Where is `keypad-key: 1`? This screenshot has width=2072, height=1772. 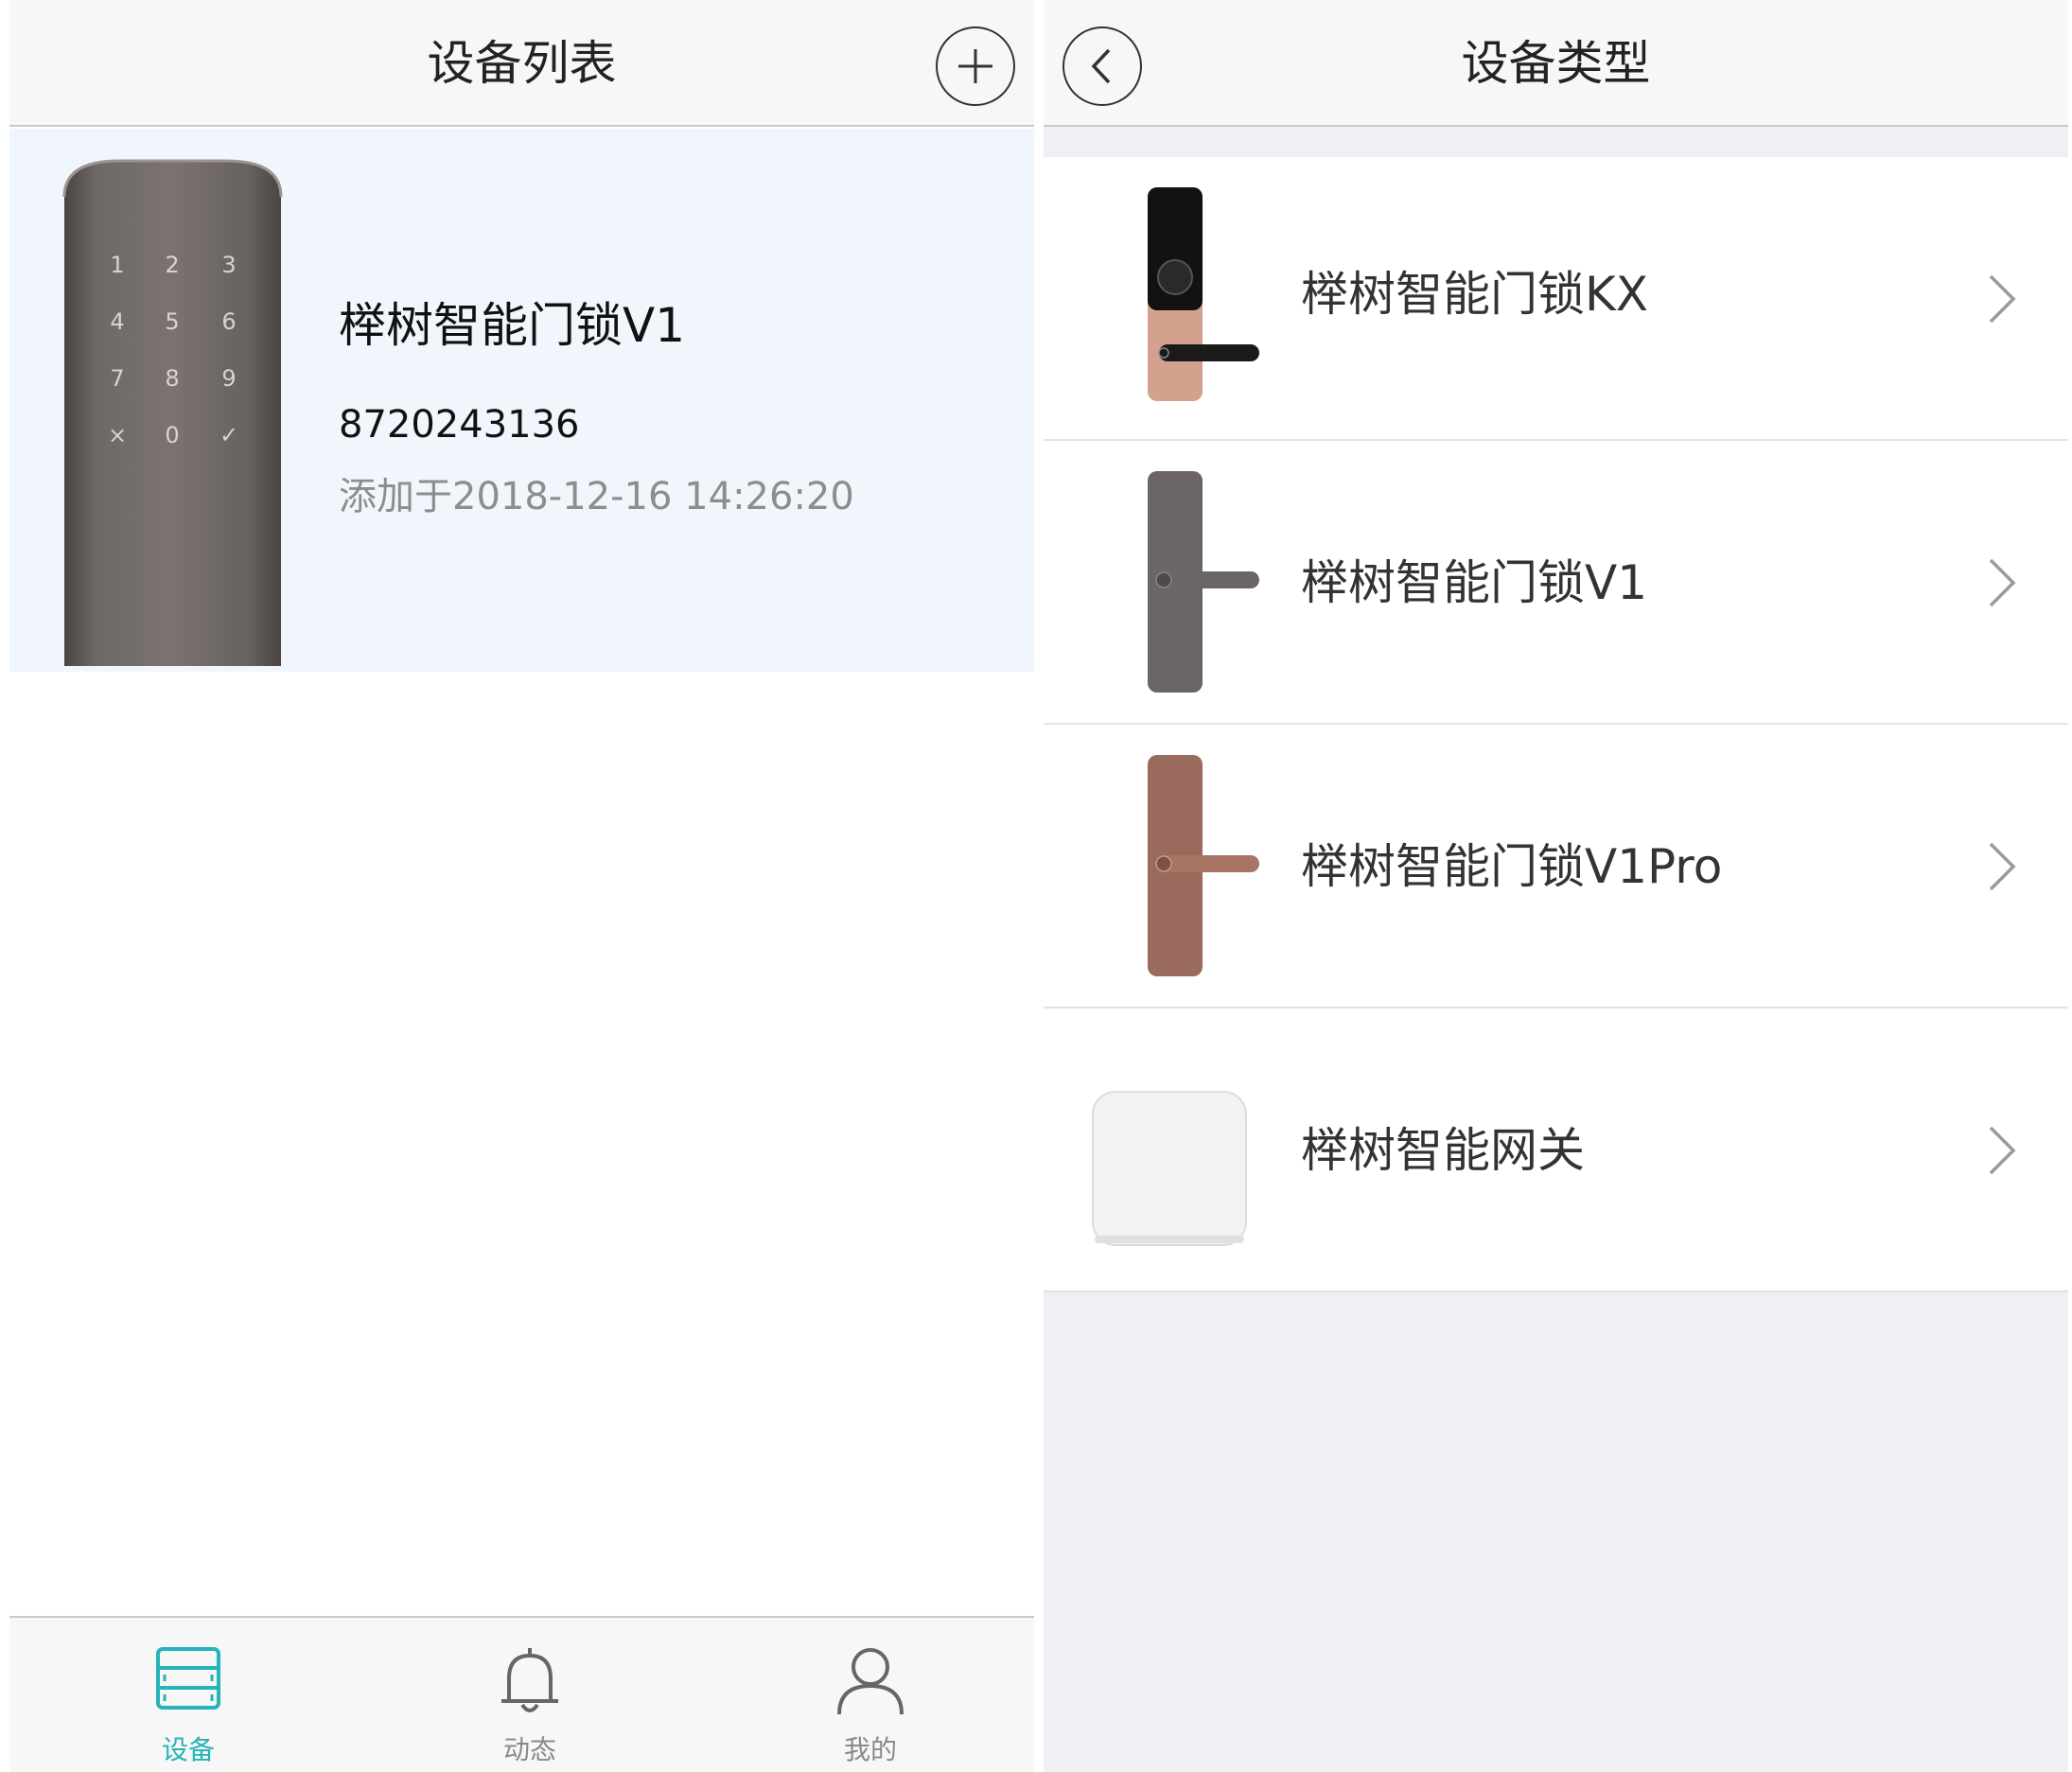 keypad-key: 1 is located at coordinates (117, 265).